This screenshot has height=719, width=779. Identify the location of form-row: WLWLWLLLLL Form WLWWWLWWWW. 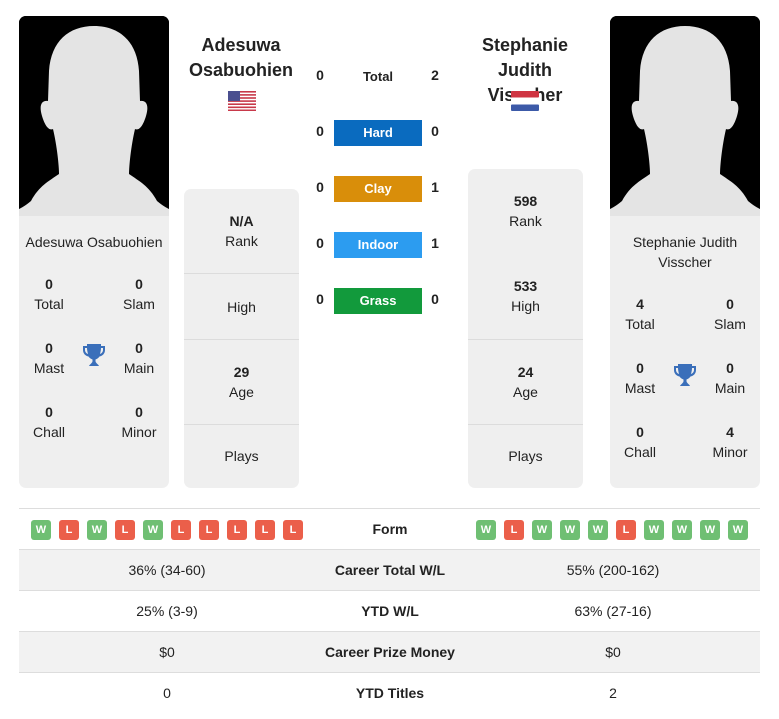
(389, 528).